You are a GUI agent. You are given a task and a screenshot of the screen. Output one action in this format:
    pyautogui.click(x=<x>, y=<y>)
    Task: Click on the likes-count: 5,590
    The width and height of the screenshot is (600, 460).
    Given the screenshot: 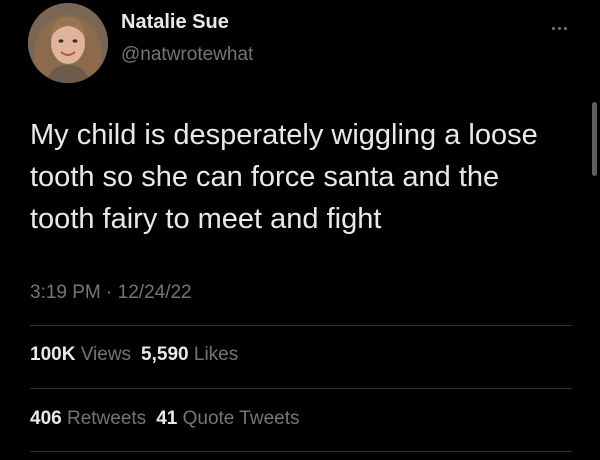 What is the action you would take?
    pyautogui.click(x=165, y=354)
    